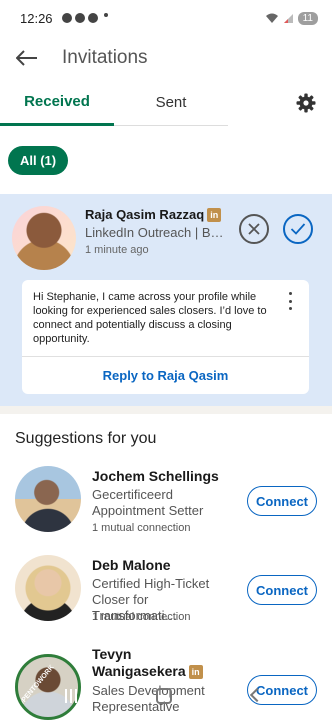 The height and width of the screenshot is (720, 332). What do you see at coordinates (288, 18) in the screenshot?
I see `signal-icon` at bounding box center [288, 18].